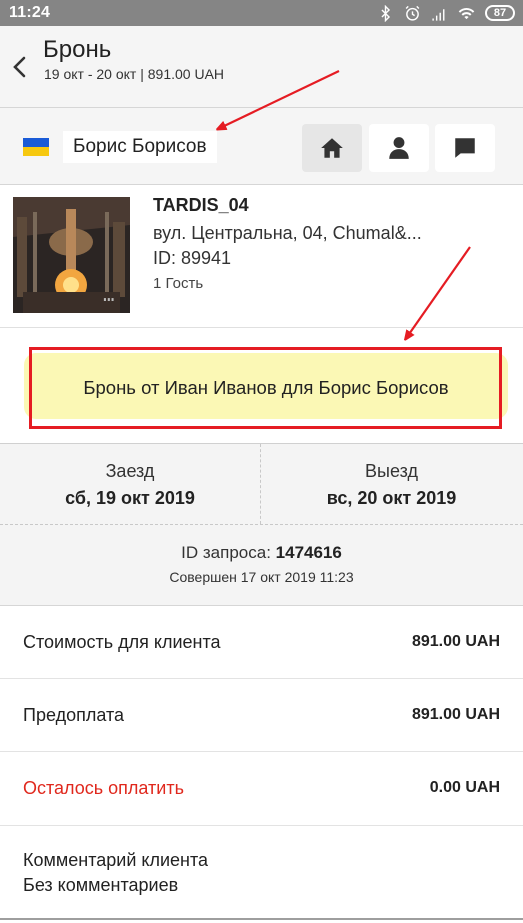 This screenshot has width=523, height=923. I want to click on client-comment: Комментарий клиента Без комментариев, so click(261, 874).